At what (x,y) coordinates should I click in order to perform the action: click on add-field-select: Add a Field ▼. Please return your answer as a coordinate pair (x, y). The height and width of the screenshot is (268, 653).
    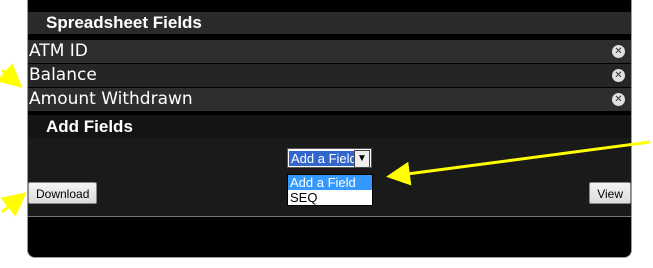
    Looking at the image, I should click on (329, 158).